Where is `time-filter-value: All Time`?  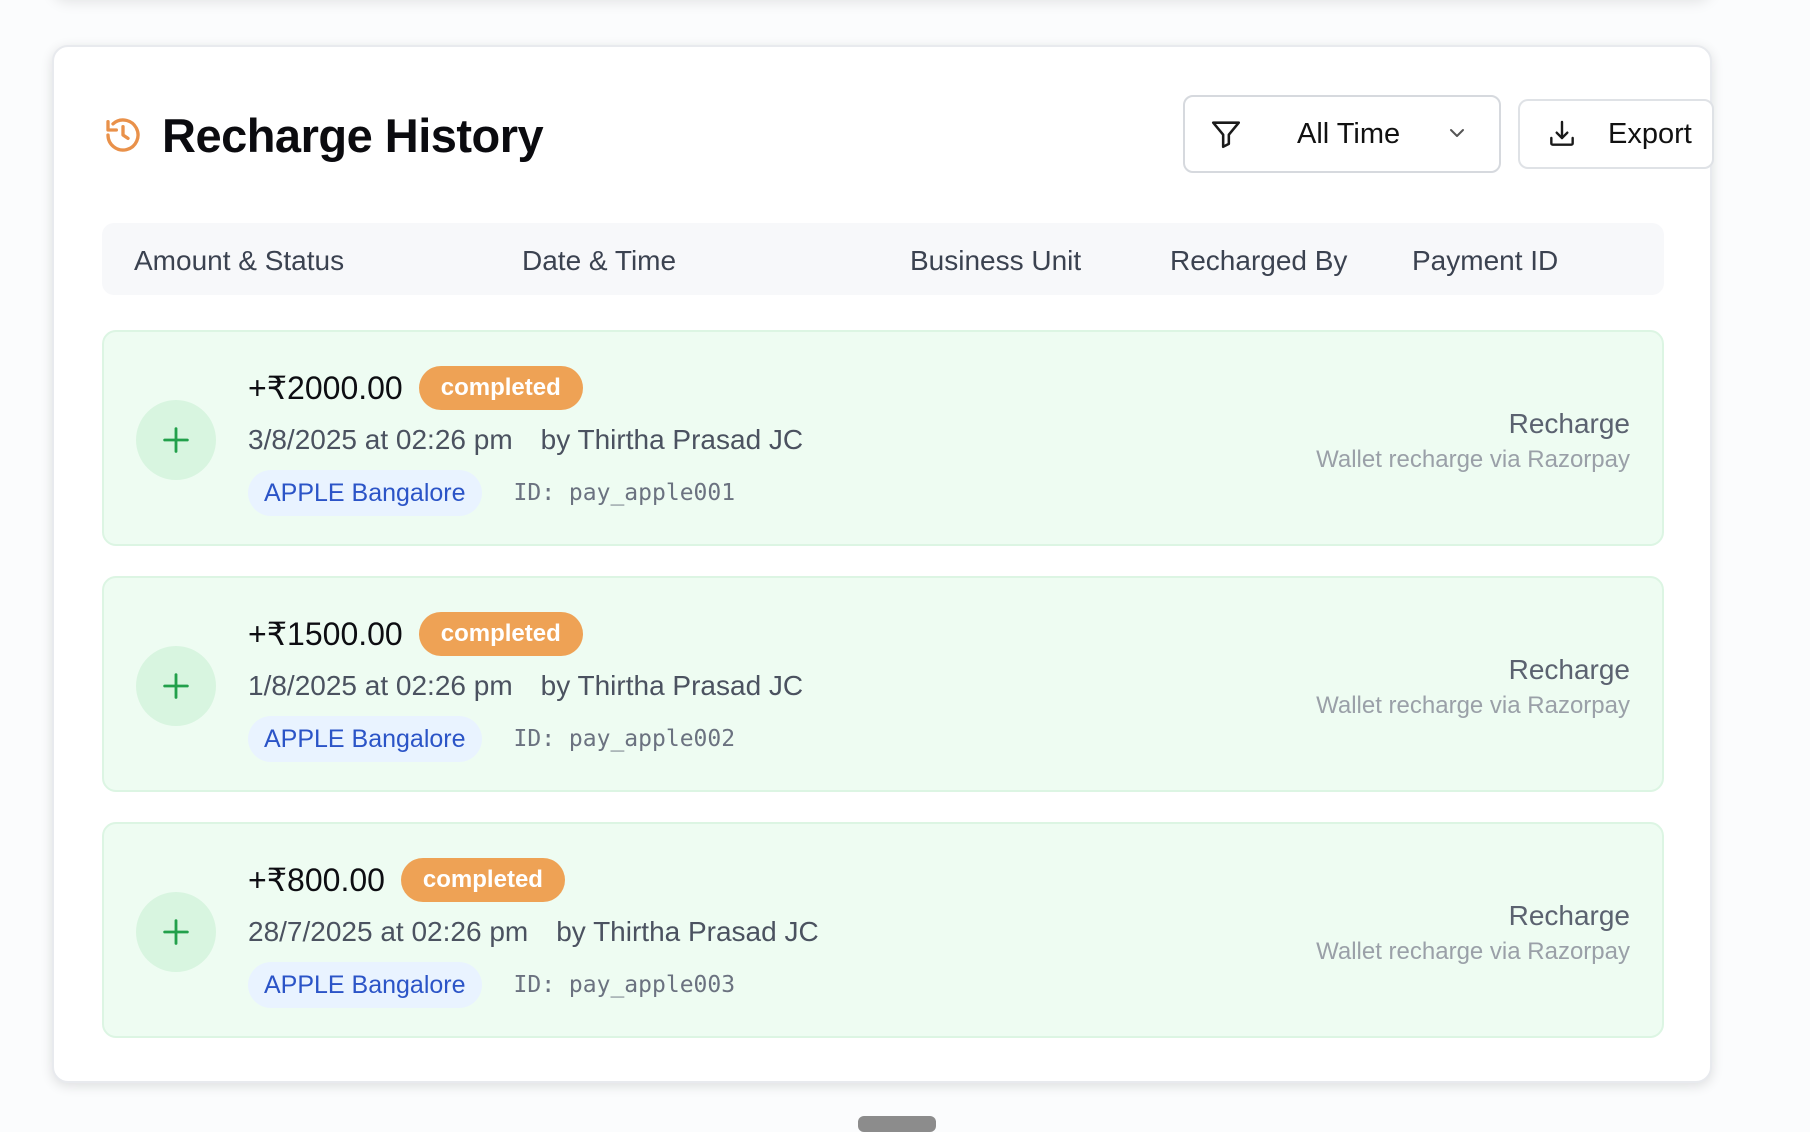
time-filter-value: All Time is located at coordinates (1349, 133).